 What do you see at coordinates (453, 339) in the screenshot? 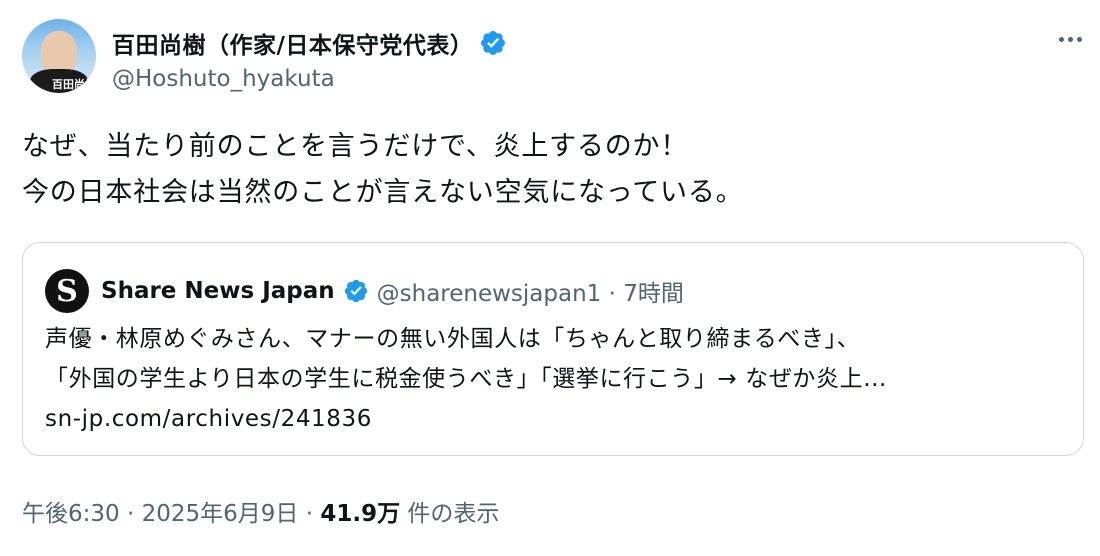
I see `quote-text-line: 声優・林原めぐみさん、マナーの無い外国人は「ちゃんと取り締まるべき」、` at bounding box center [453, 339].